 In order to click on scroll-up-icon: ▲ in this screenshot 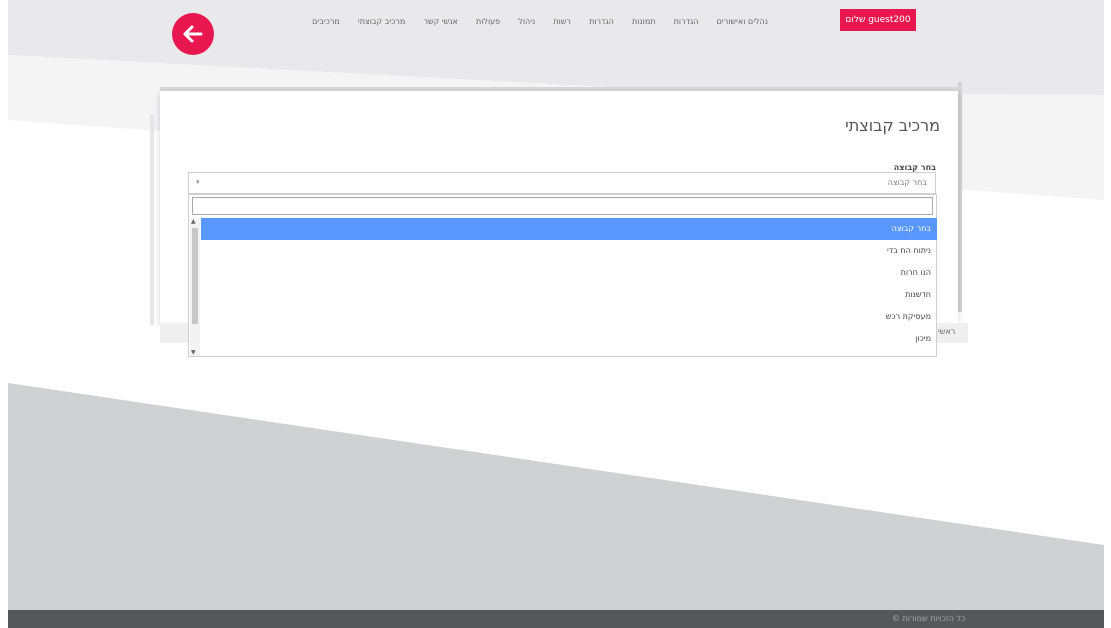, I will do `click(193, 221)`.